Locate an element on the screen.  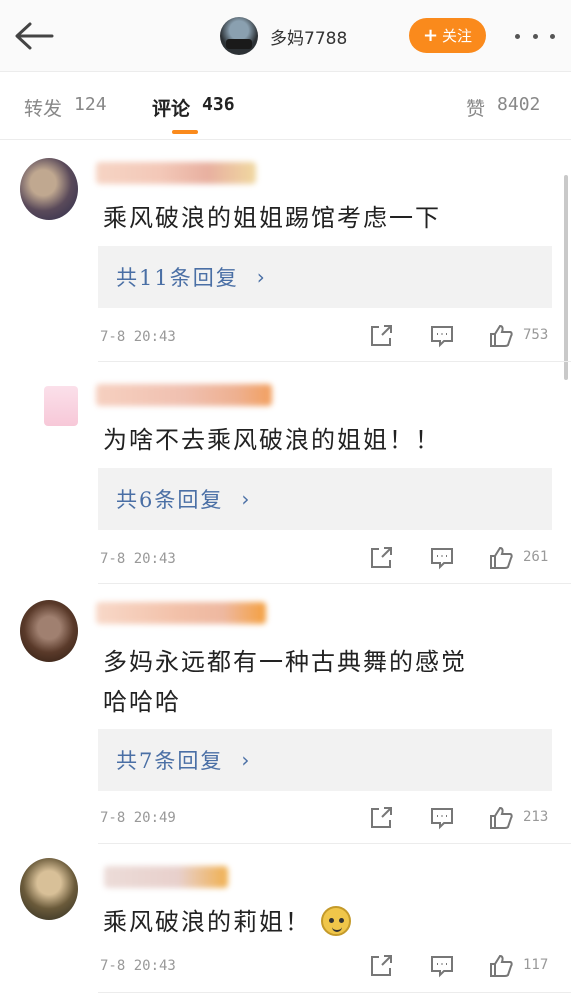
like-count: 117 is located at coordinates (536, 965).